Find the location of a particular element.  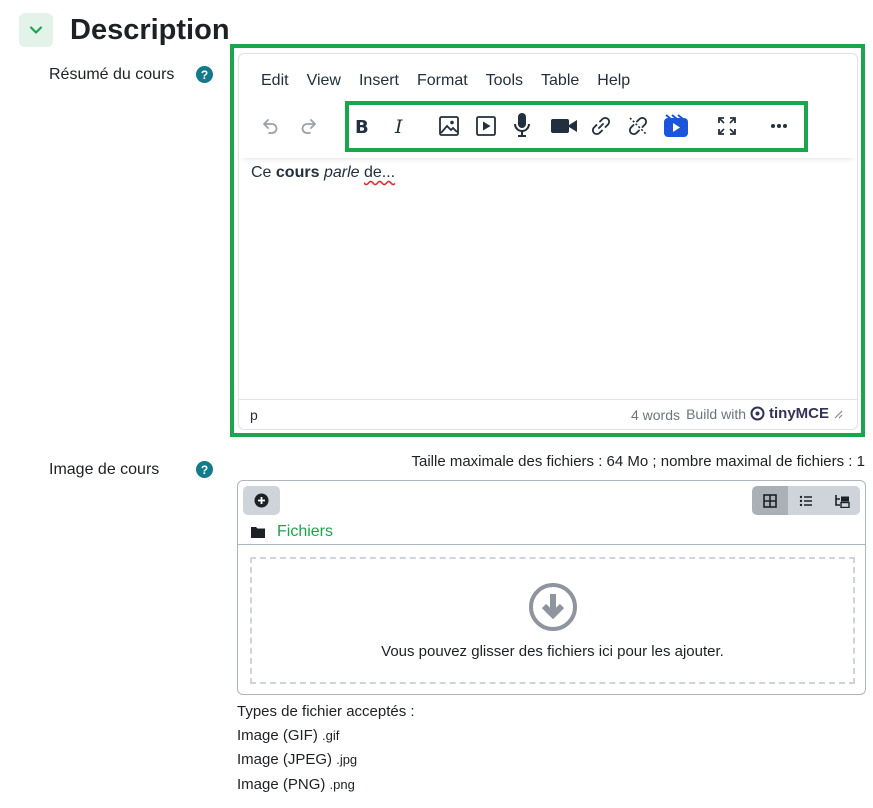

accepted-types-title: Types de fichier acceptés : is located at coordinates (326, 711).